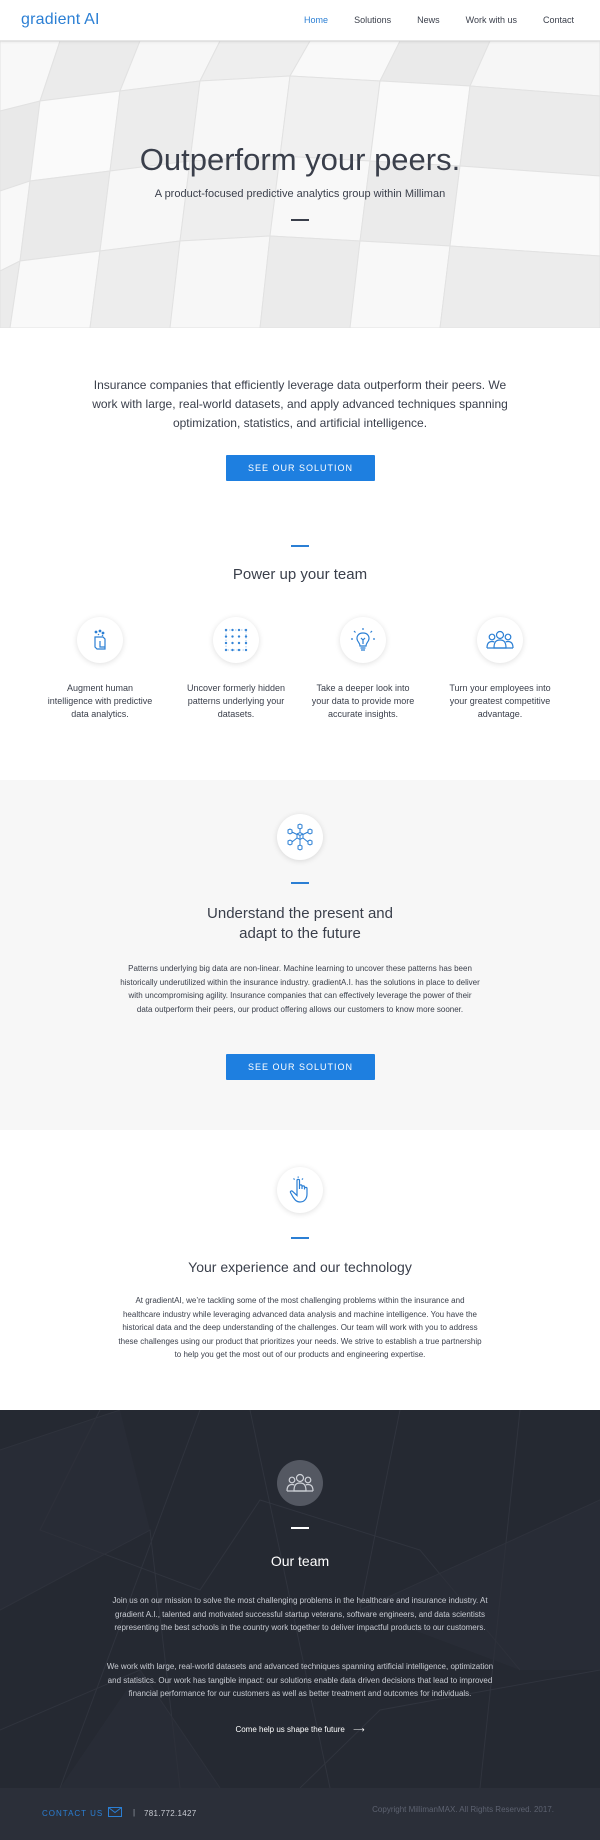 This screenshot has width=600, height=1840. What do you see at coordinates (363, 640) in the screenshot?
I see `lightbulb-icon` at bounding box center [363, 640].